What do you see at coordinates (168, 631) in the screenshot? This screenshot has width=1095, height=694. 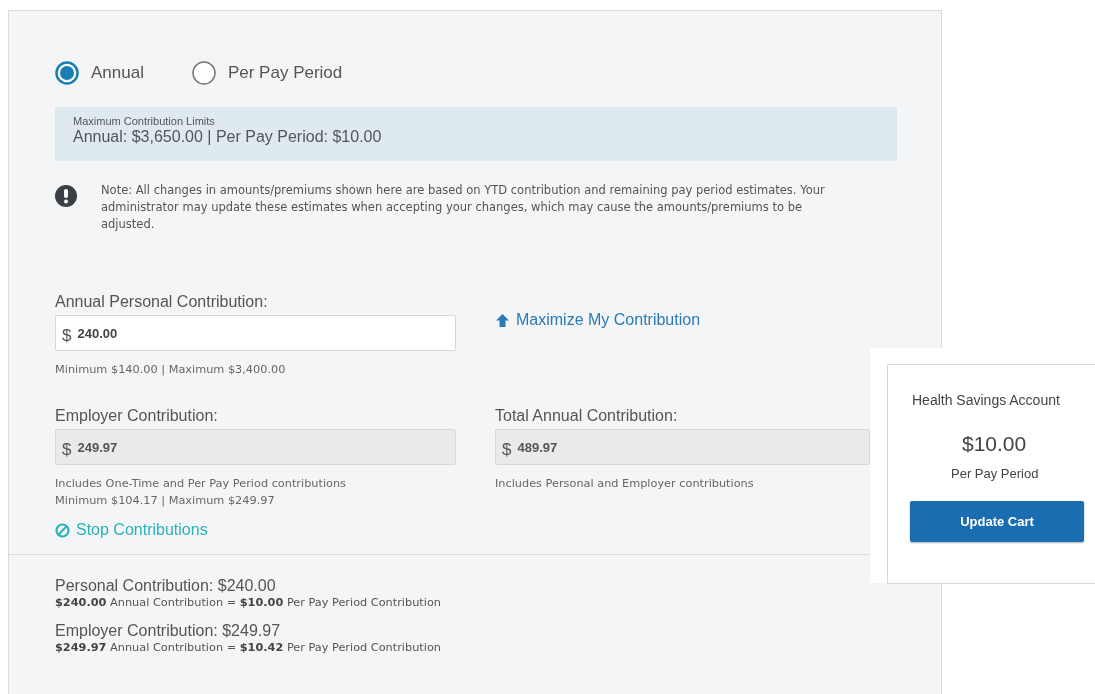 I see `summary-title: Employer Contribution: $249.97` at bounding box center [168, 631].